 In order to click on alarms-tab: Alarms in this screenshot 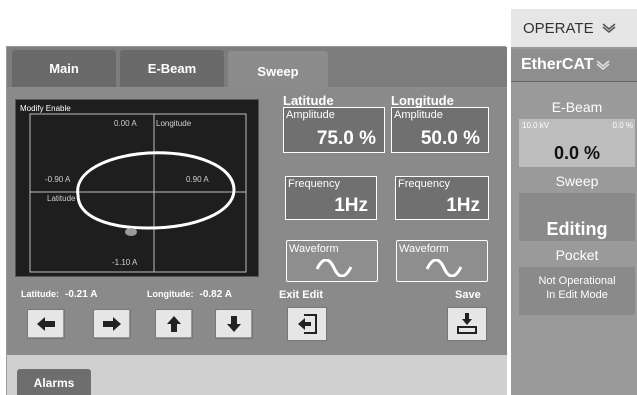, I will do `click(54, 382)`.